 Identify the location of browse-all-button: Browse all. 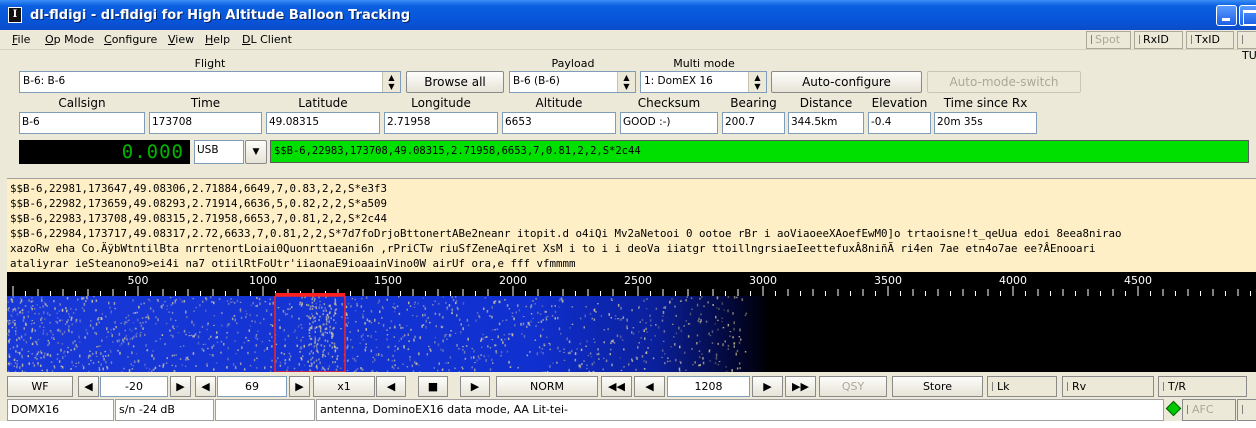
(455, 82).